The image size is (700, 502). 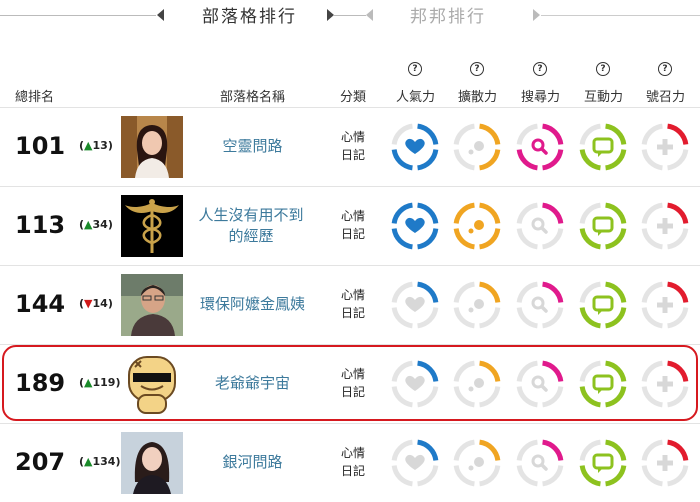 What do you see at coordinates (100, 224) in the screenshot?
I see `rank-change-value: 34` at bounding box center [100, 224].